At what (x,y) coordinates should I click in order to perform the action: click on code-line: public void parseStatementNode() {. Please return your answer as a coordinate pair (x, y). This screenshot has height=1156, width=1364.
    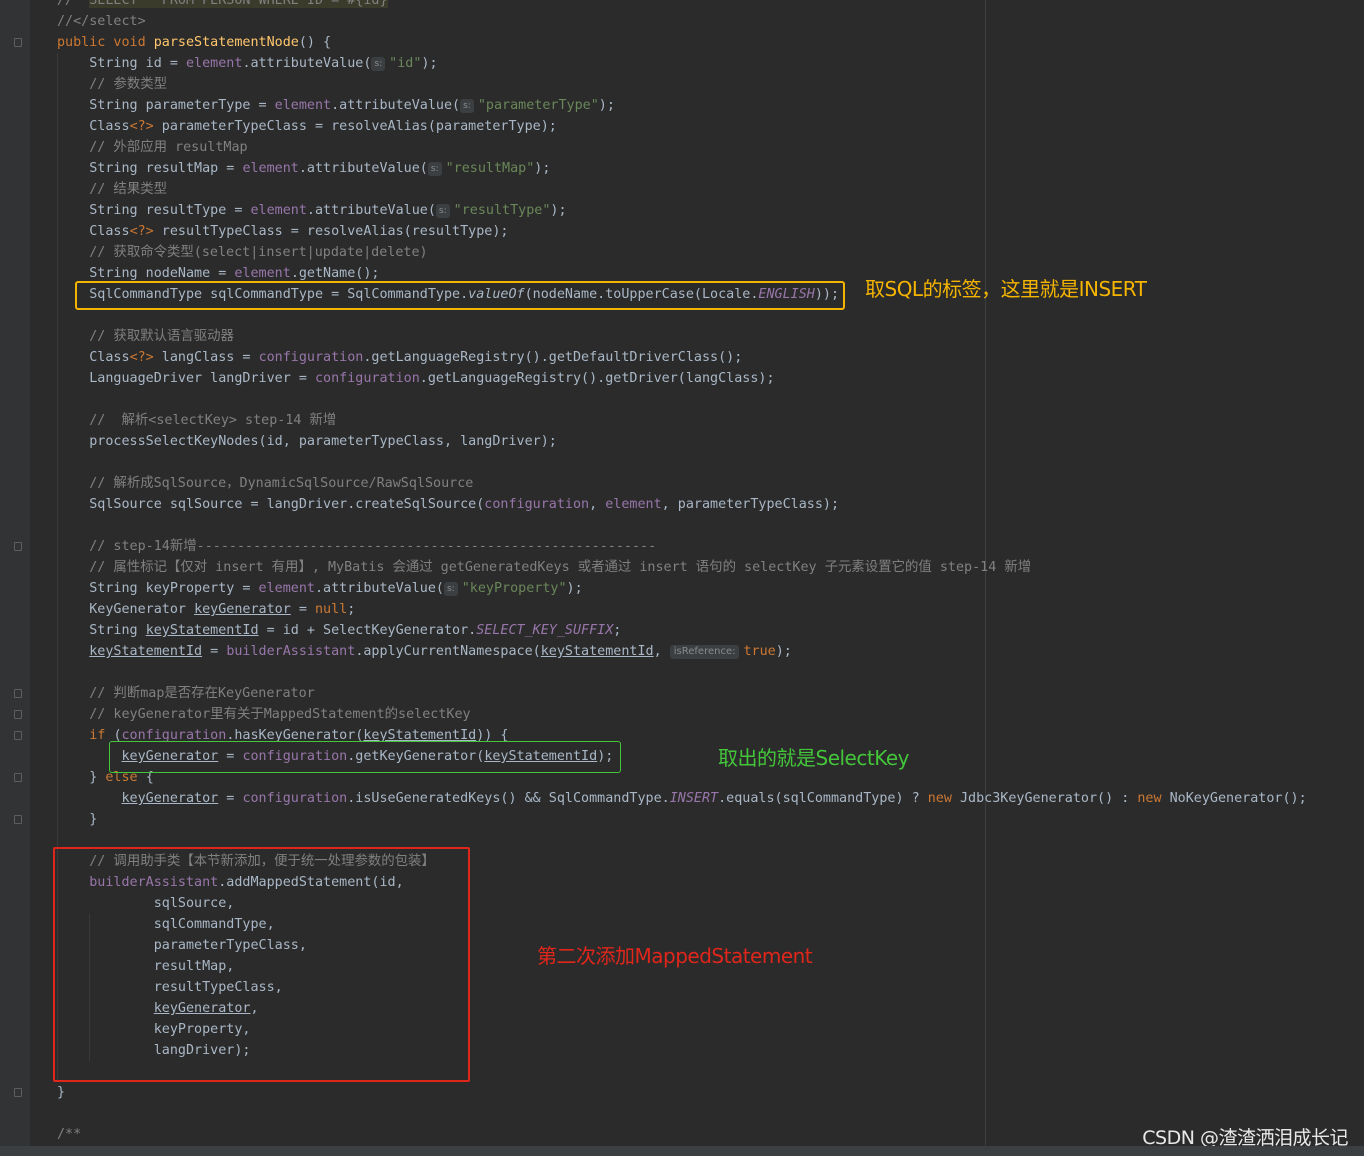
    Looking at the image, I should click on (194, 42).